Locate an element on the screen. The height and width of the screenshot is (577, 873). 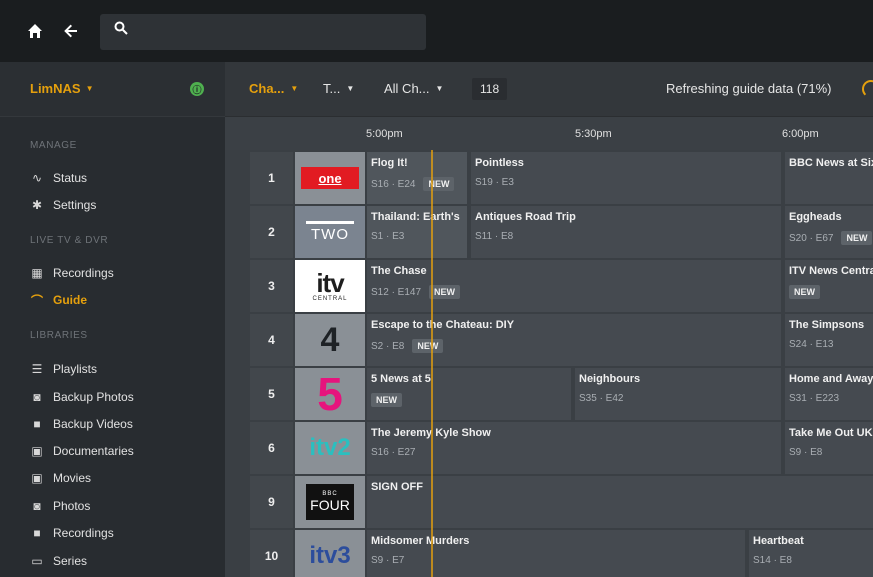
server-selector: LimNAS ▼ ⓘ is located at coordinates (112, 89).